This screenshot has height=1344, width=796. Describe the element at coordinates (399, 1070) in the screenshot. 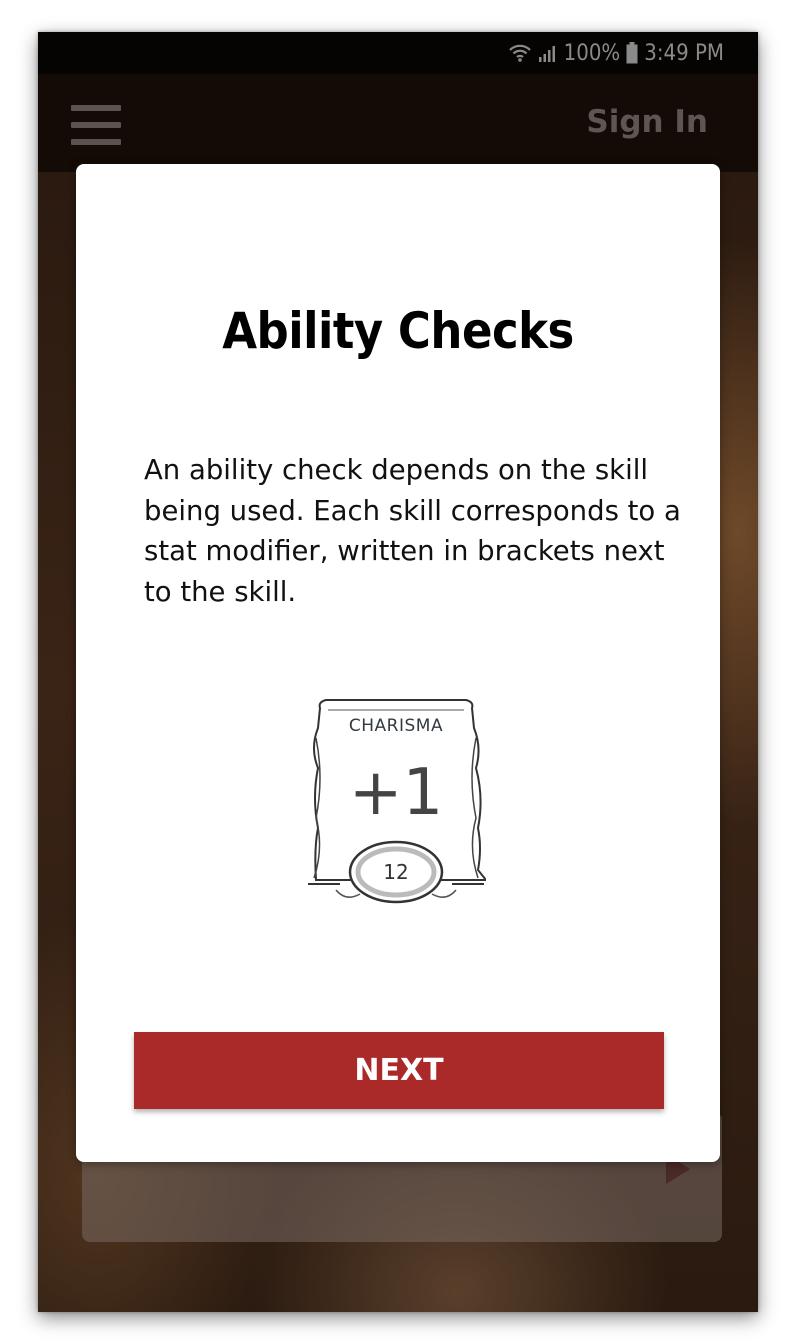

I see `next-button: NEXT` at that location.